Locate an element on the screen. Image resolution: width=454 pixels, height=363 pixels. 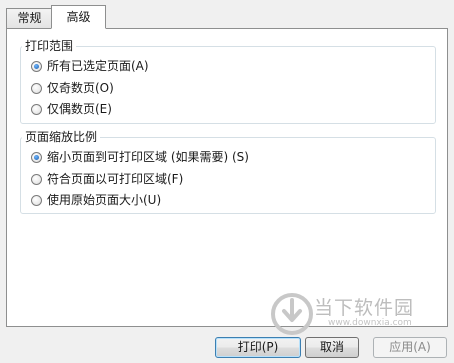
page-scaling-title: 页面缩放比例 is located at coordinates (61, 137).